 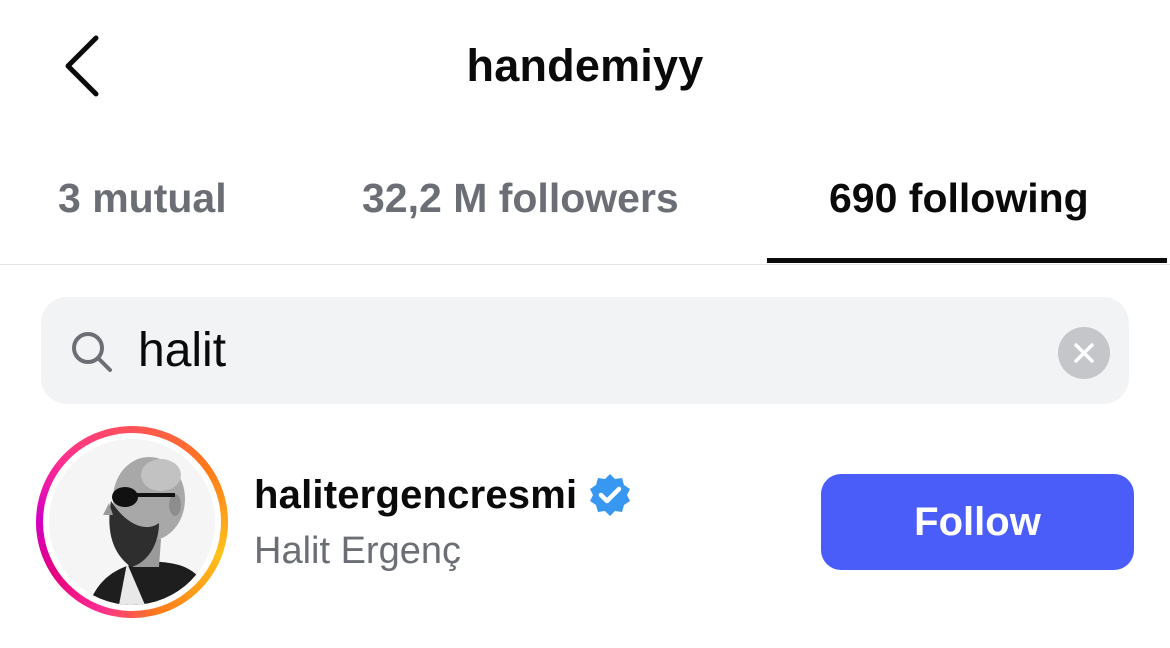 What do you see at coordinates (977, 522) in the screenshot?
I see `follow-button: Follow` at bounding box center [977, 522].